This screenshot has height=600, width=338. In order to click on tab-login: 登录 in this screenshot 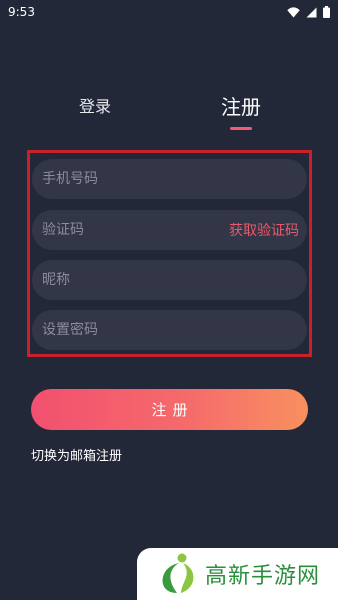, I will do `click(95, 107)`.